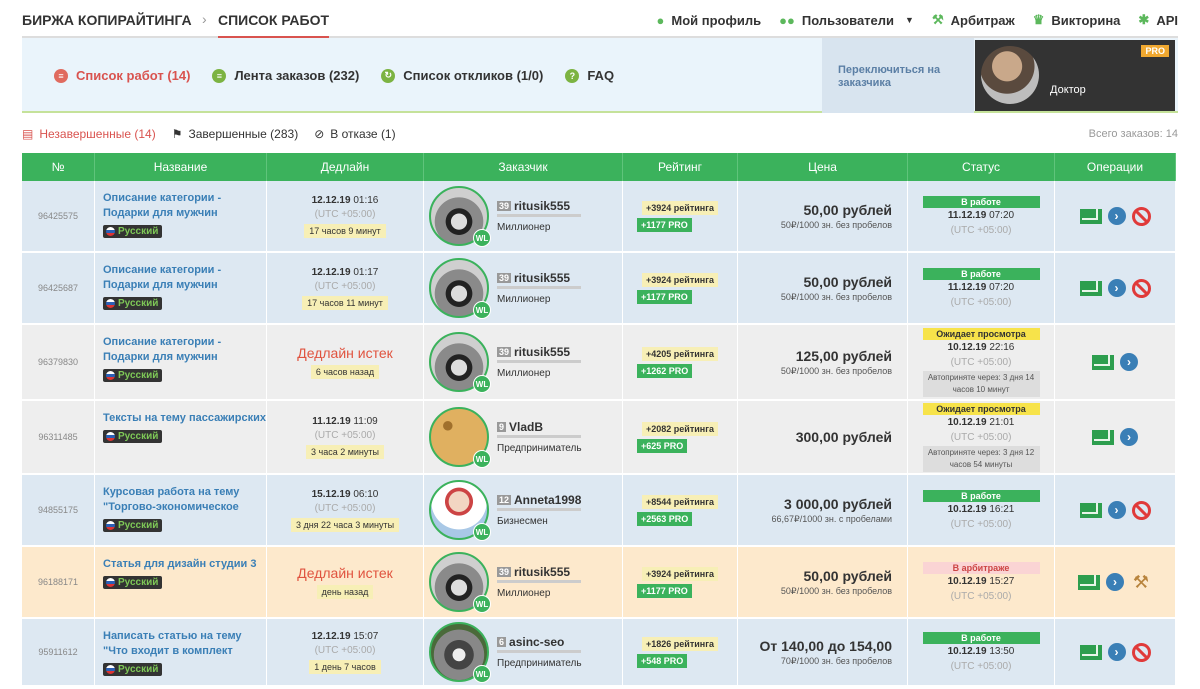  Describe the element at coordinates (89, 134) in the screenshot. I see `filter-unfinished: ▤ Незавершенные (14)` at that location.